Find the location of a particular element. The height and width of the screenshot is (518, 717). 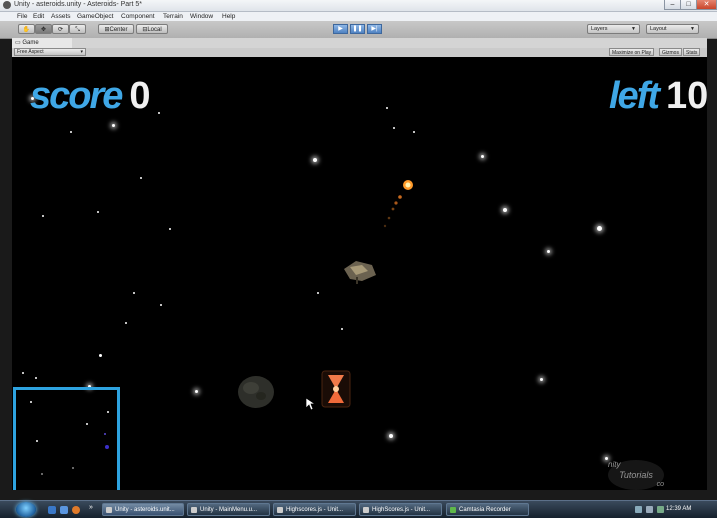

more-quicklaunch-icon: » is located at coordinates (91, 507).